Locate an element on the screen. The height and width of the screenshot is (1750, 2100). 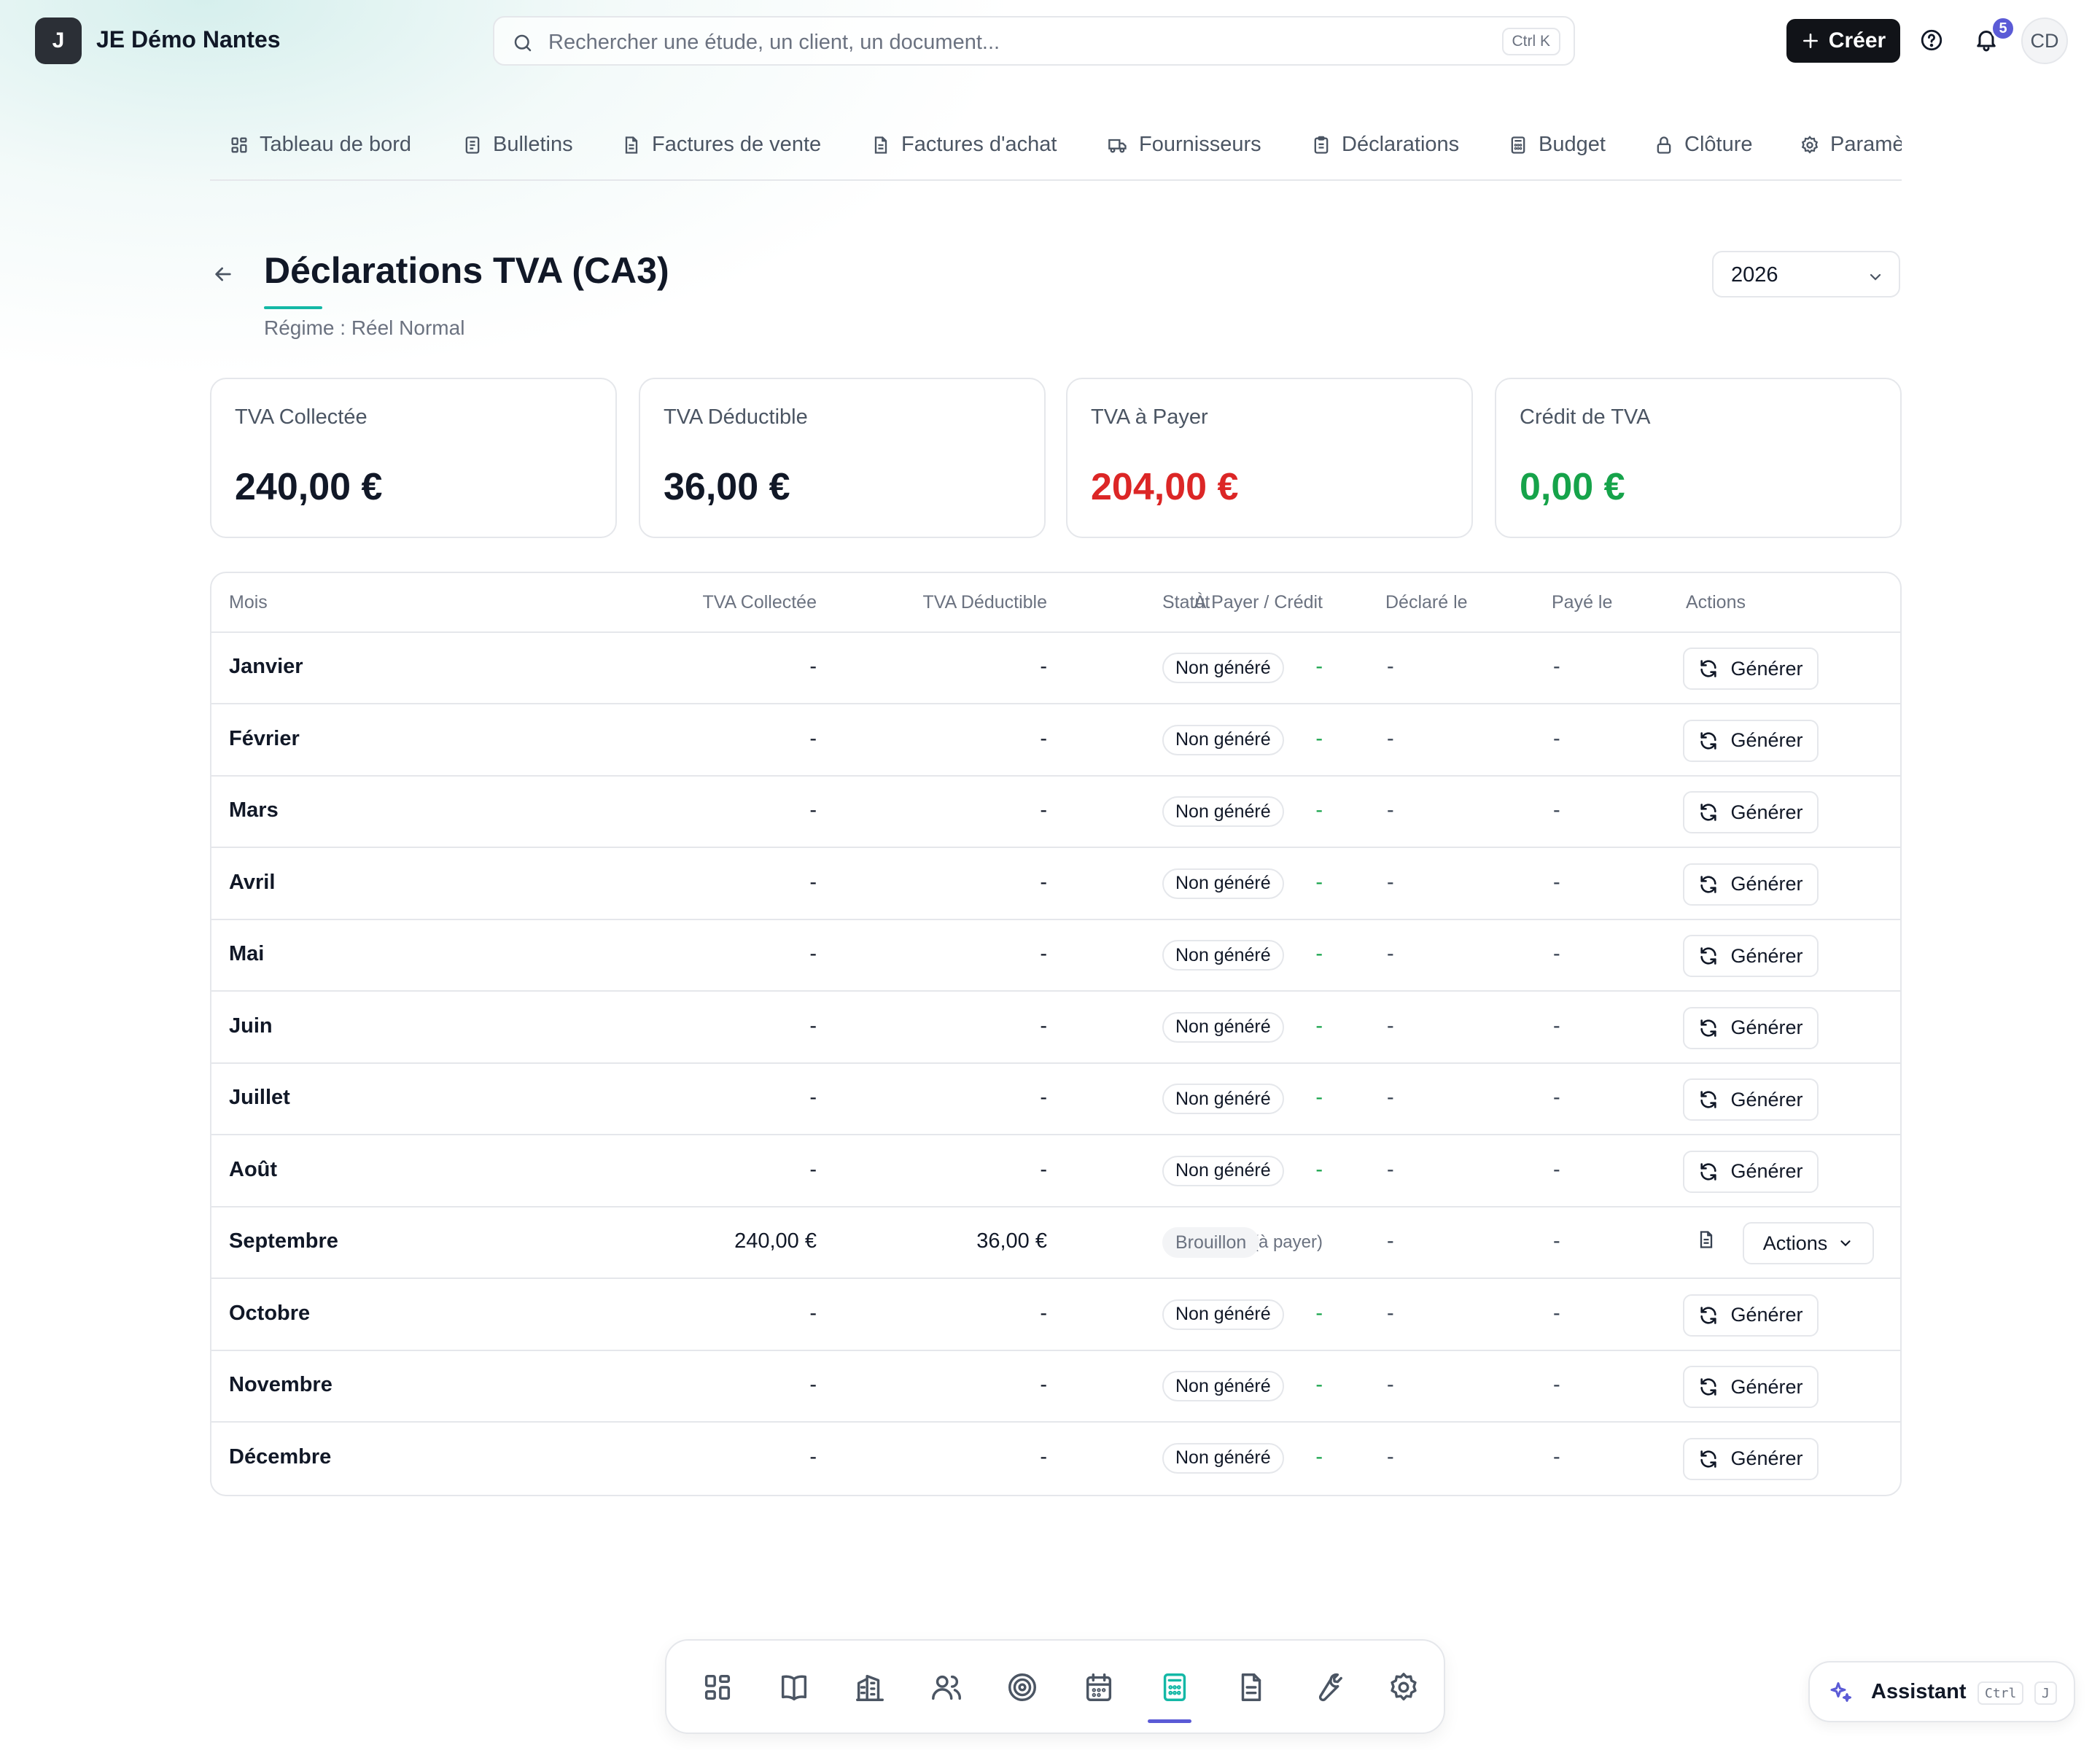
truck-icon is located at coordinates (1118, 145).